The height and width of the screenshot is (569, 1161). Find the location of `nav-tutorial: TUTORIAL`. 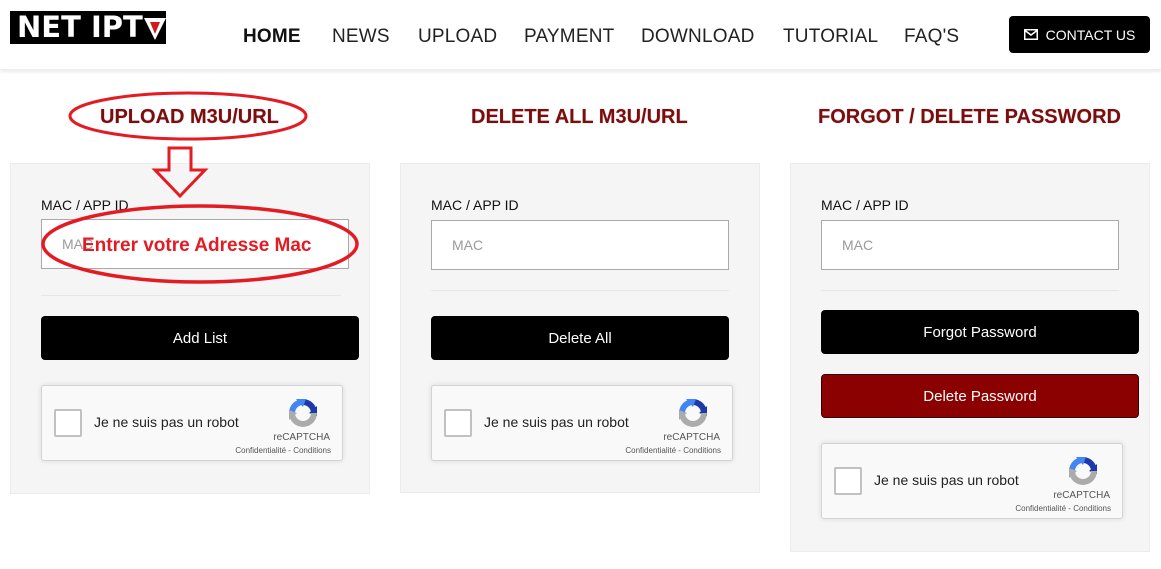

nav-tutorial: TUTORIAL is located at coordinates (830, 37).